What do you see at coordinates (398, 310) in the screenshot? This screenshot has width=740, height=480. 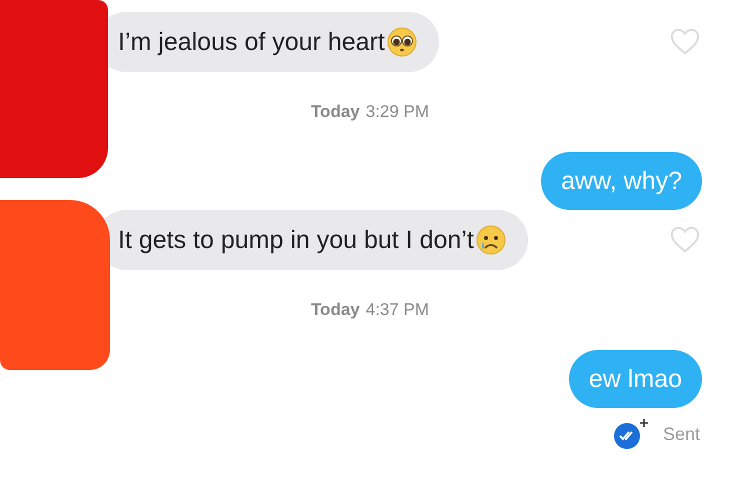 I see `time-label: 4:37 PM` at bounding box center [398, 310].